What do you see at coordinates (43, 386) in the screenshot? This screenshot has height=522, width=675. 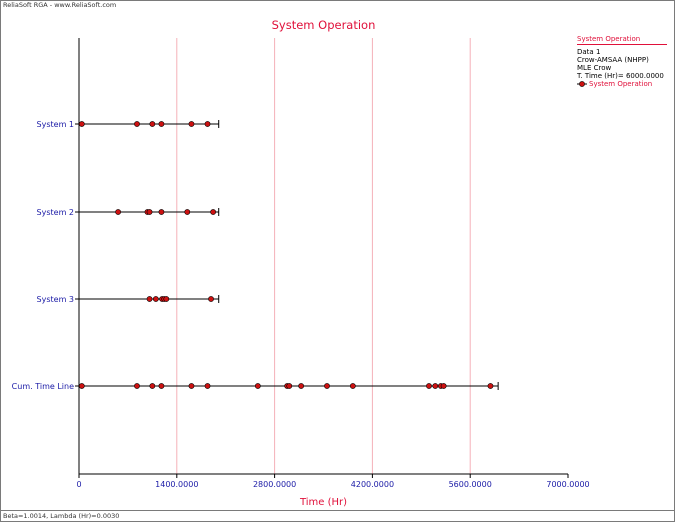 I see `y-category-label: Cum. Time Line` at bounding box center [43, 386].